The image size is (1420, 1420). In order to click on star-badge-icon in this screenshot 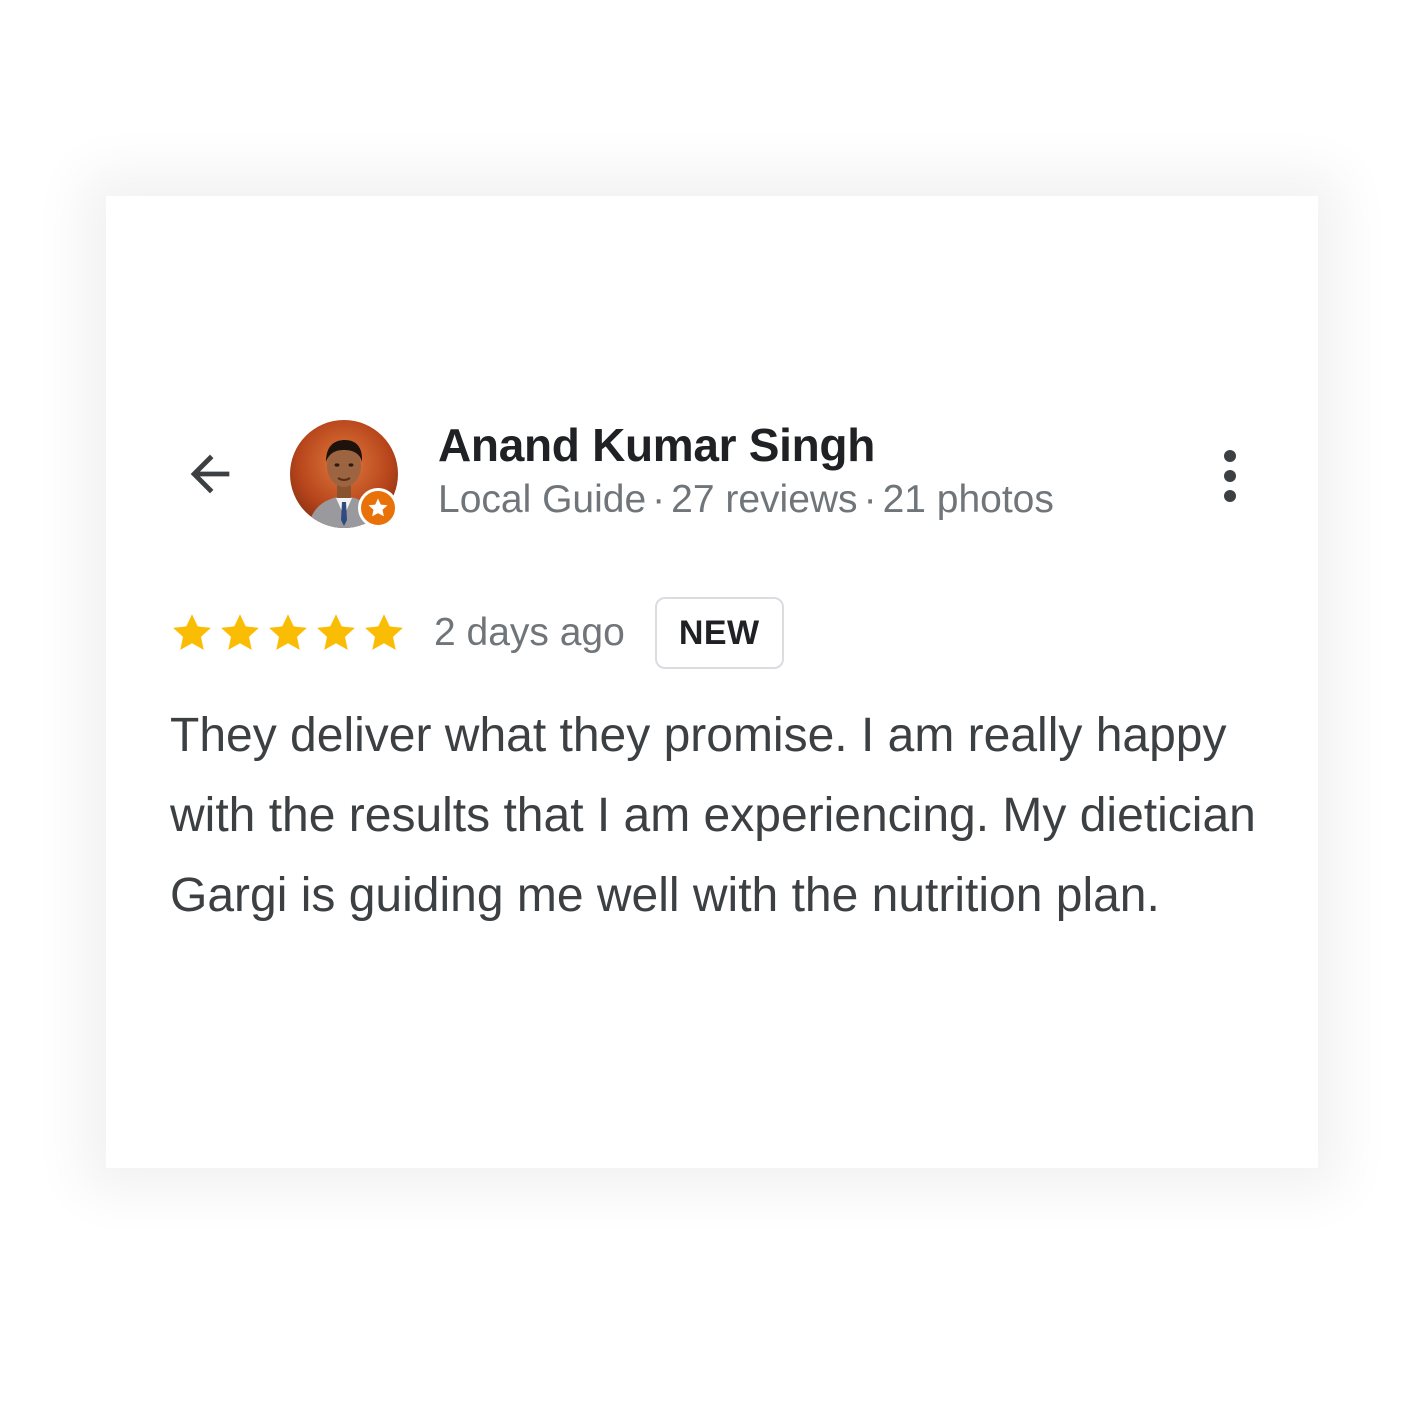, I will do `click(378, 507)`.